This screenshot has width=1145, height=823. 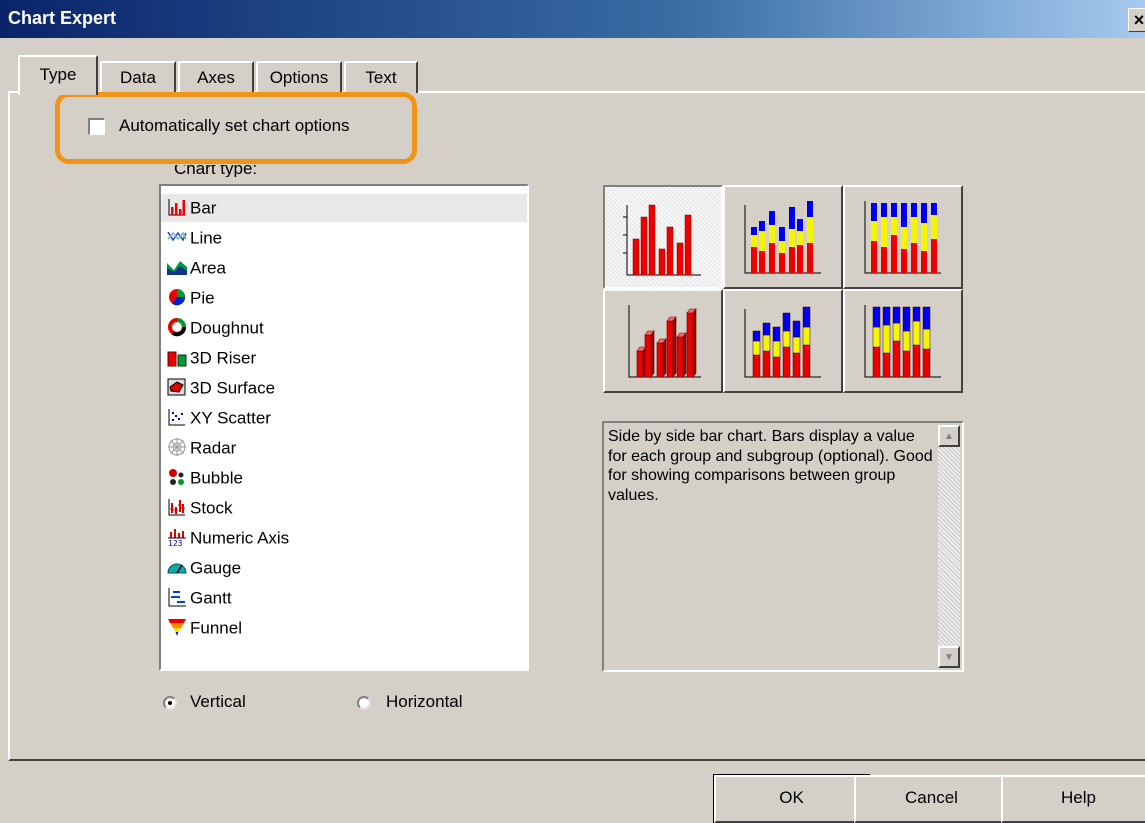 I want to click on horizontal-radio, so click(x=364, y=703).